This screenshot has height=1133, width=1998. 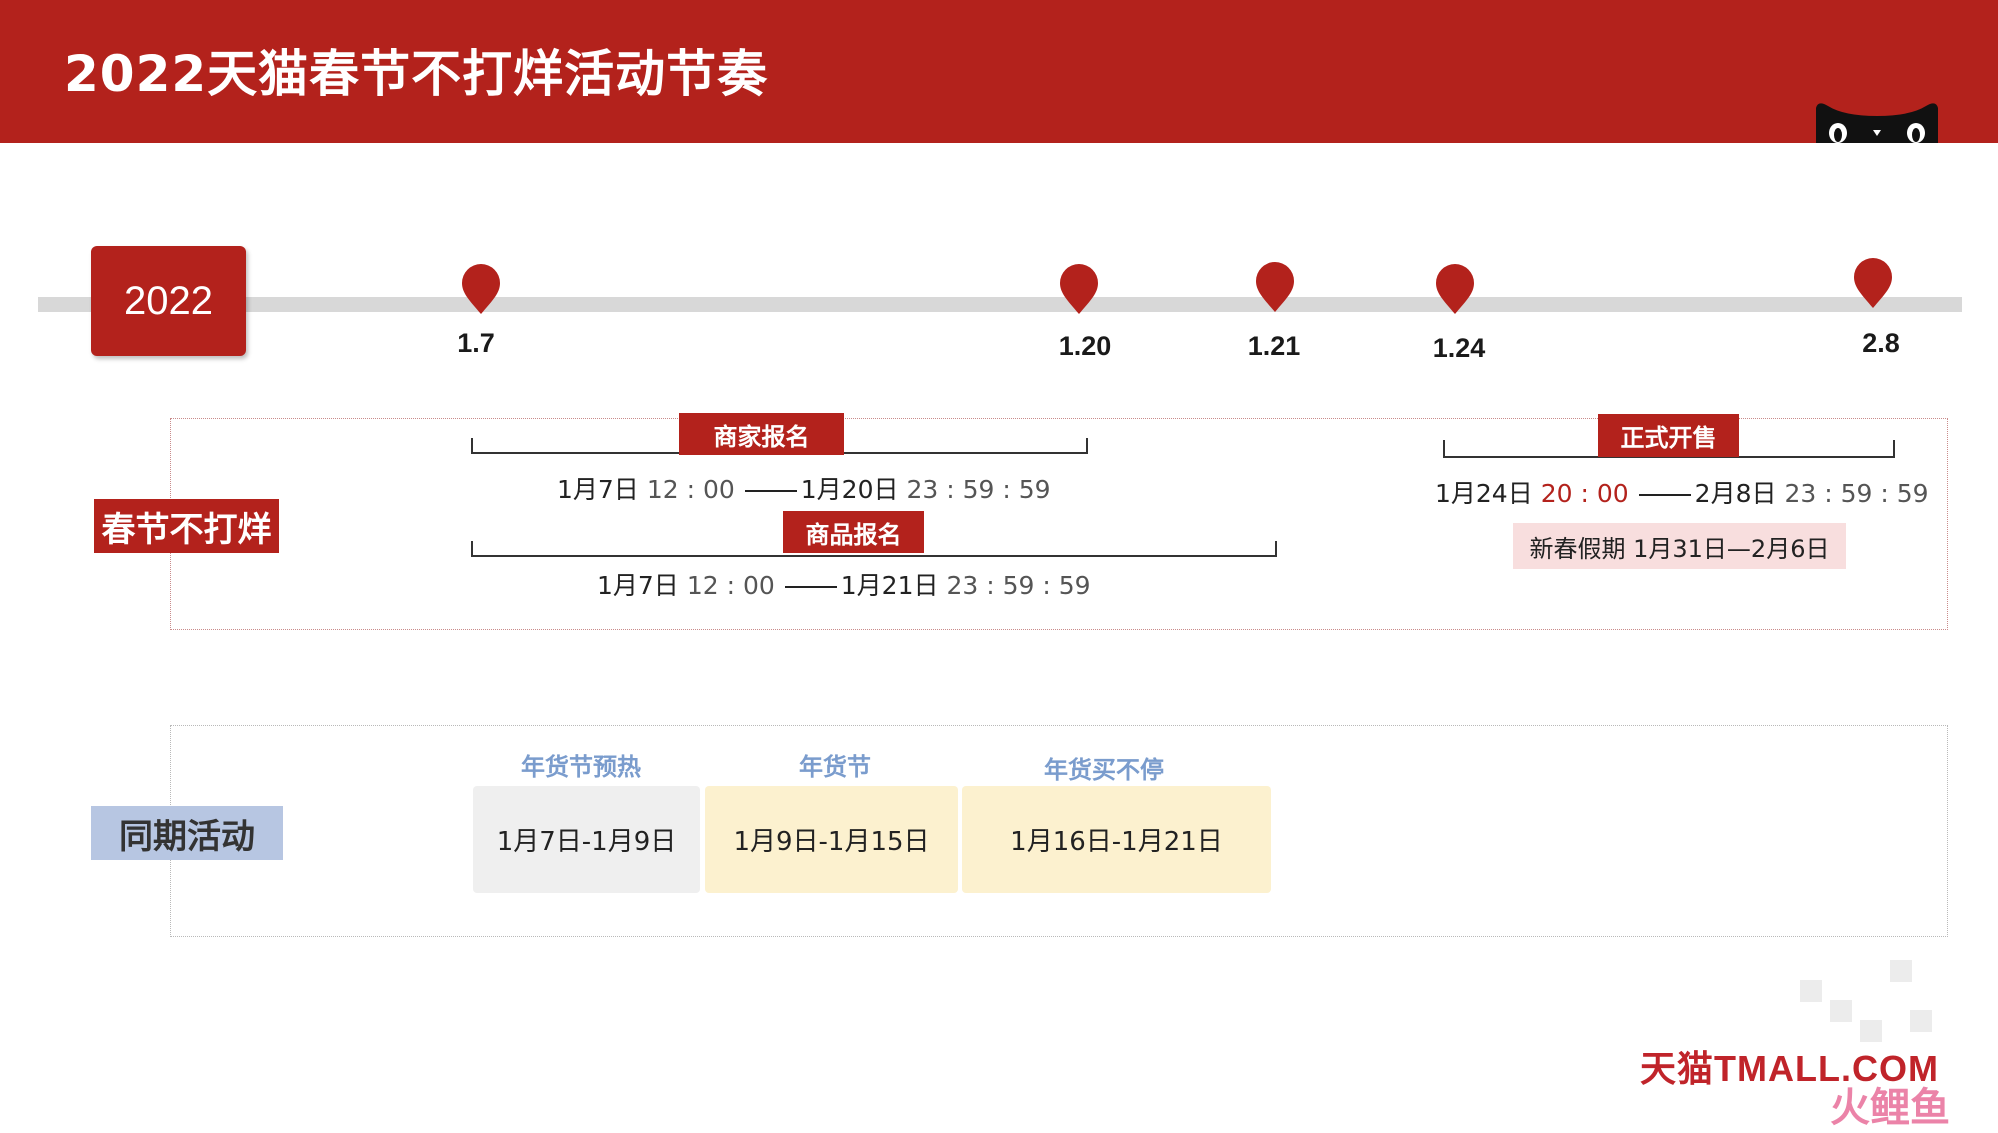 I want to click on event-title: 年货节预热, so click(x=581, y=767).